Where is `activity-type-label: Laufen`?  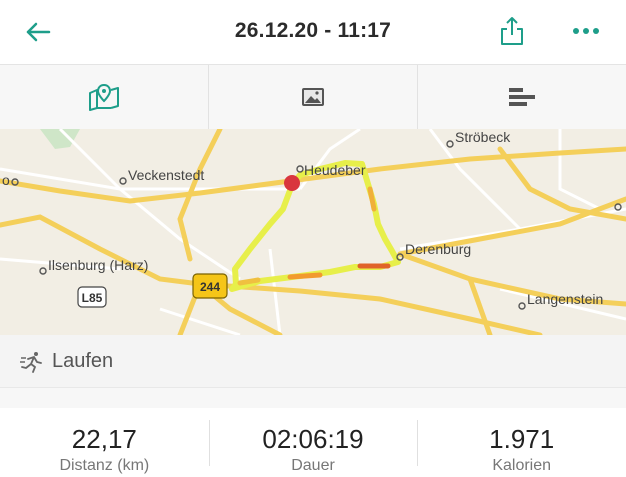
activity-type-label: Laufen is located at coordinates (83, 361).